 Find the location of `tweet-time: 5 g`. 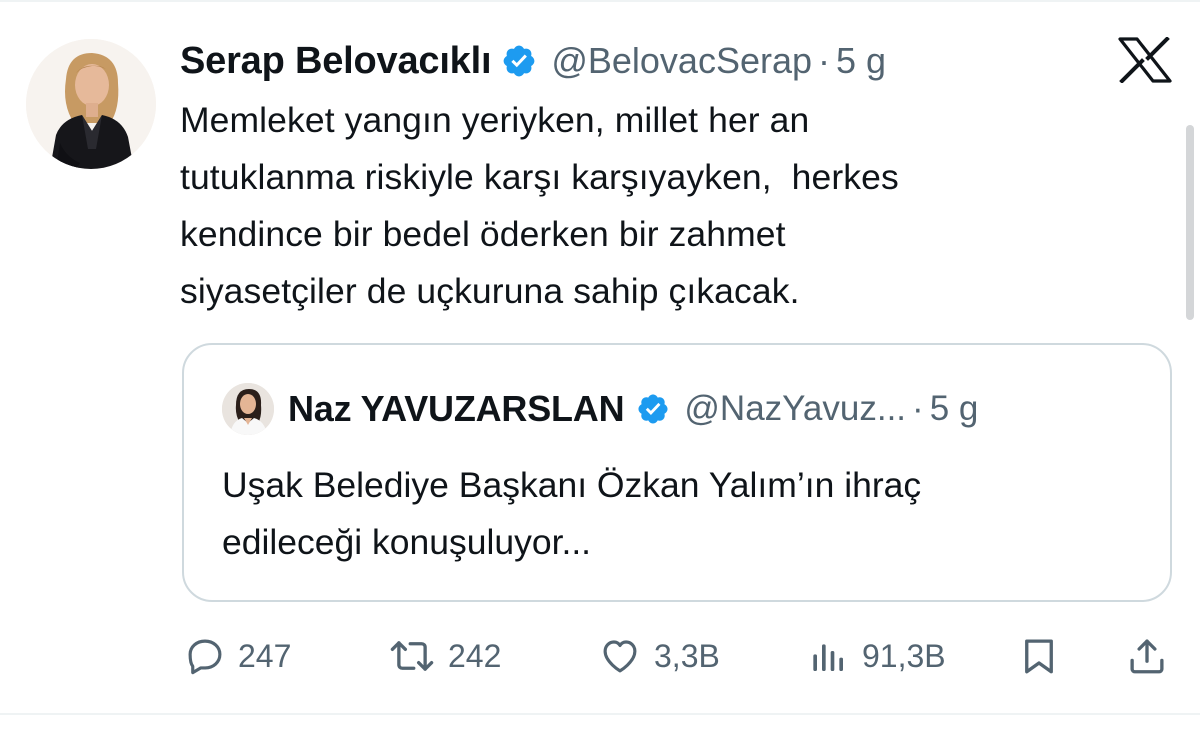

tweet-time: 5 g is located at coordinates (861, 61).